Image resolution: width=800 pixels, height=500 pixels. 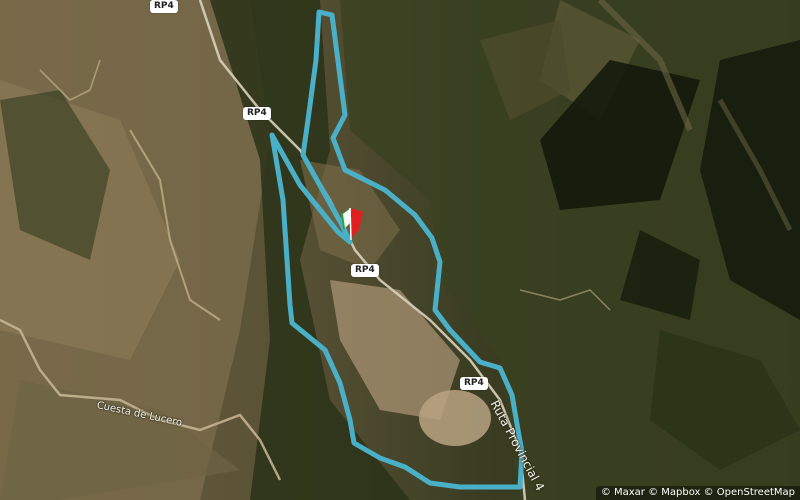 What do you see at coordinates (697, 493) in the screenshot?
I see `map-attribution: © Maxar © Mapbox © OpenStreetMap` at bounding box center [697, 493].